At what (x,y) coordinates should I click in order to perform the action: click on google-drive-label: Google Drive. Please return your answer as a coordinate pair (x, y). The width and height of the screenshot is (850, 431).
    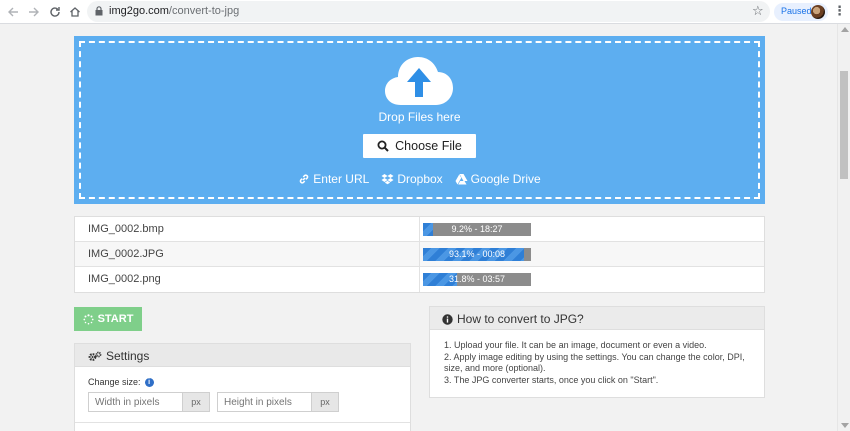
    Looking at the image, I should click on (505, 179).